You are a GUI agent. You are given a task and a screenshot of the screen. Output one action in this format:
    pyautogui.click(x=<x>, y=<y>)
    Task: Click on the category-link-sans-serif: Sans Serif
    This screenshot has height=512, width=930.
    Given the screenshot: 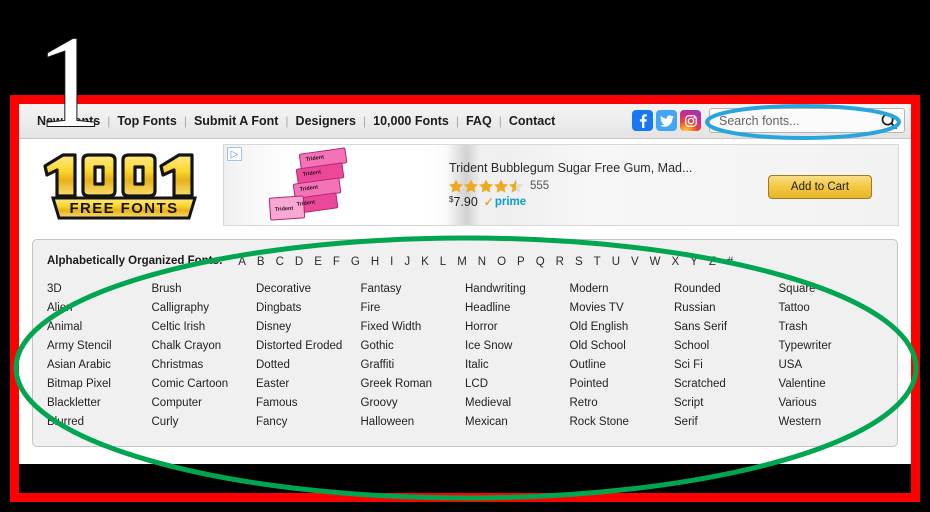 What is the action you would take?
    pyautogui.click(x=726, y=327)
    